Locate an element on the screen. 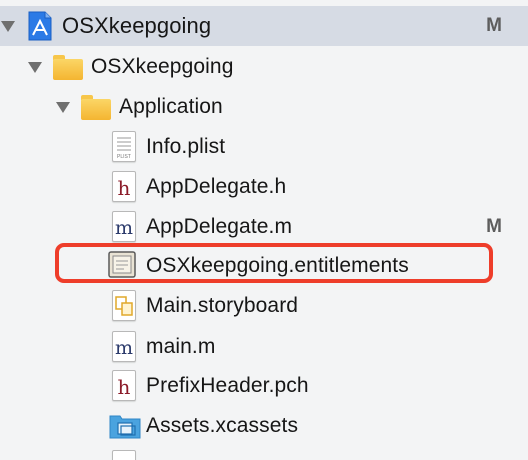 The image size is (528, 460). group-row-osxkeepgoing: OSXkeepgoing is located at coordinates (264, 67).